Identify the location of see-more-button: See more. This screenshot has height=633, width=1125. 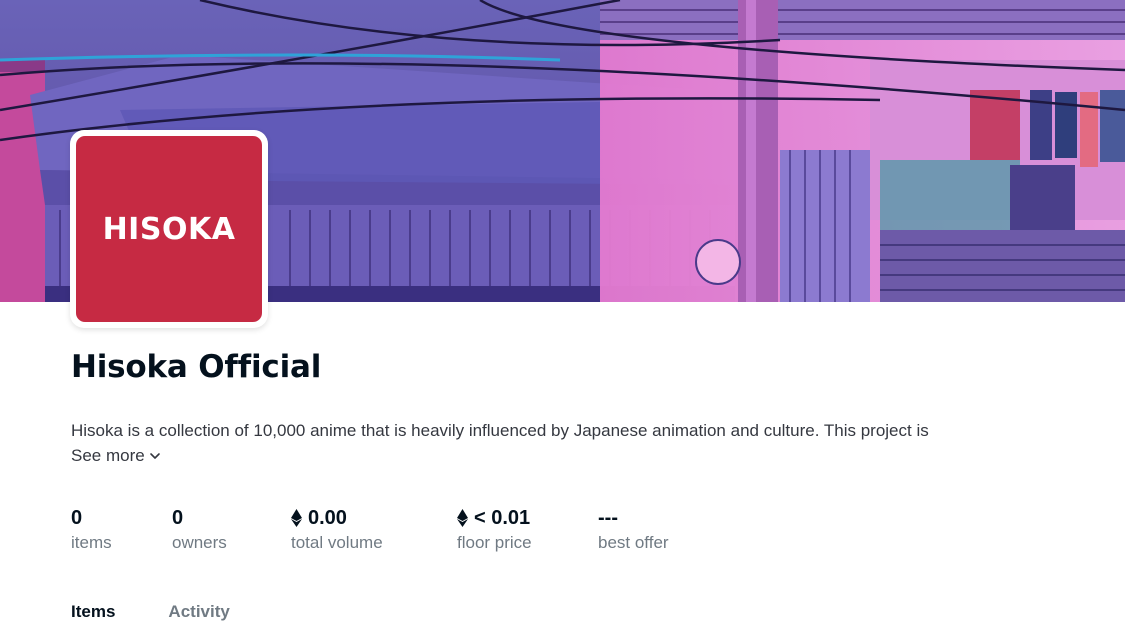
(116, 456).